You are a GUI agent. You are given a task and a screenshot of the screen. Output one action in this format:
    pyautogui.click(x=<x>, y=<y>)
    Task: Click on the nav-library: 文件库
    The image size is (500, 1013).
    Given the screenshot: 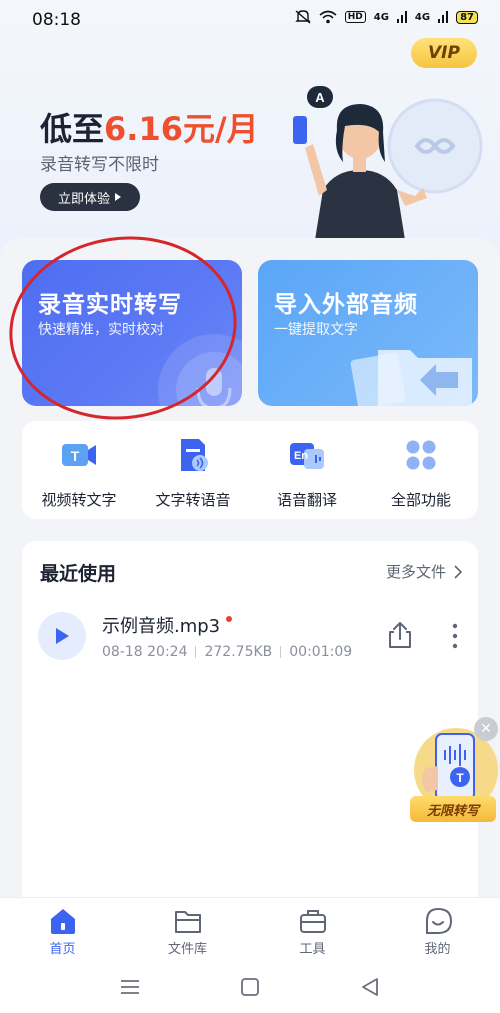 What is the action you would take?
    pyautogui.click(x=187, y=930)
    